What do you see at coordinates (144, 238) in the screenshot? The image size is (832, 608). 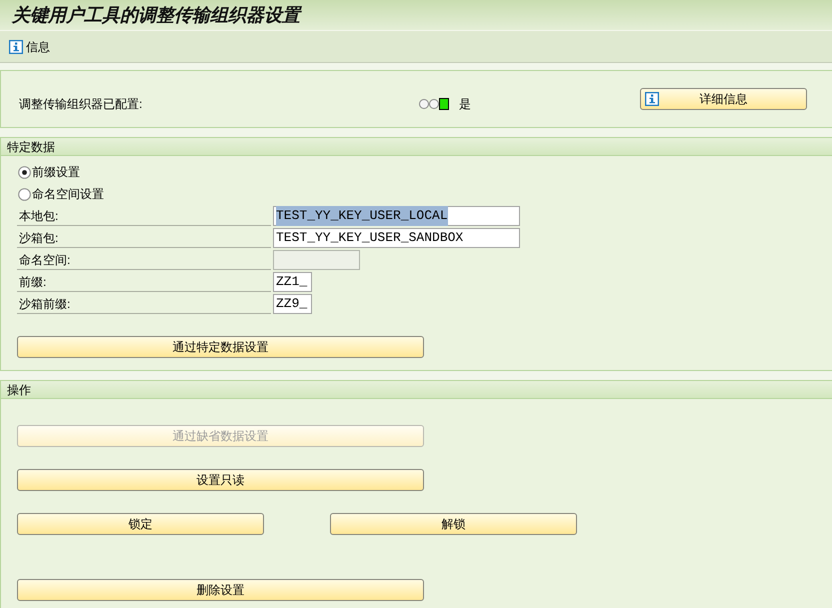 I see `field-label: 沙箱包:` at bounding box center [144, 238].